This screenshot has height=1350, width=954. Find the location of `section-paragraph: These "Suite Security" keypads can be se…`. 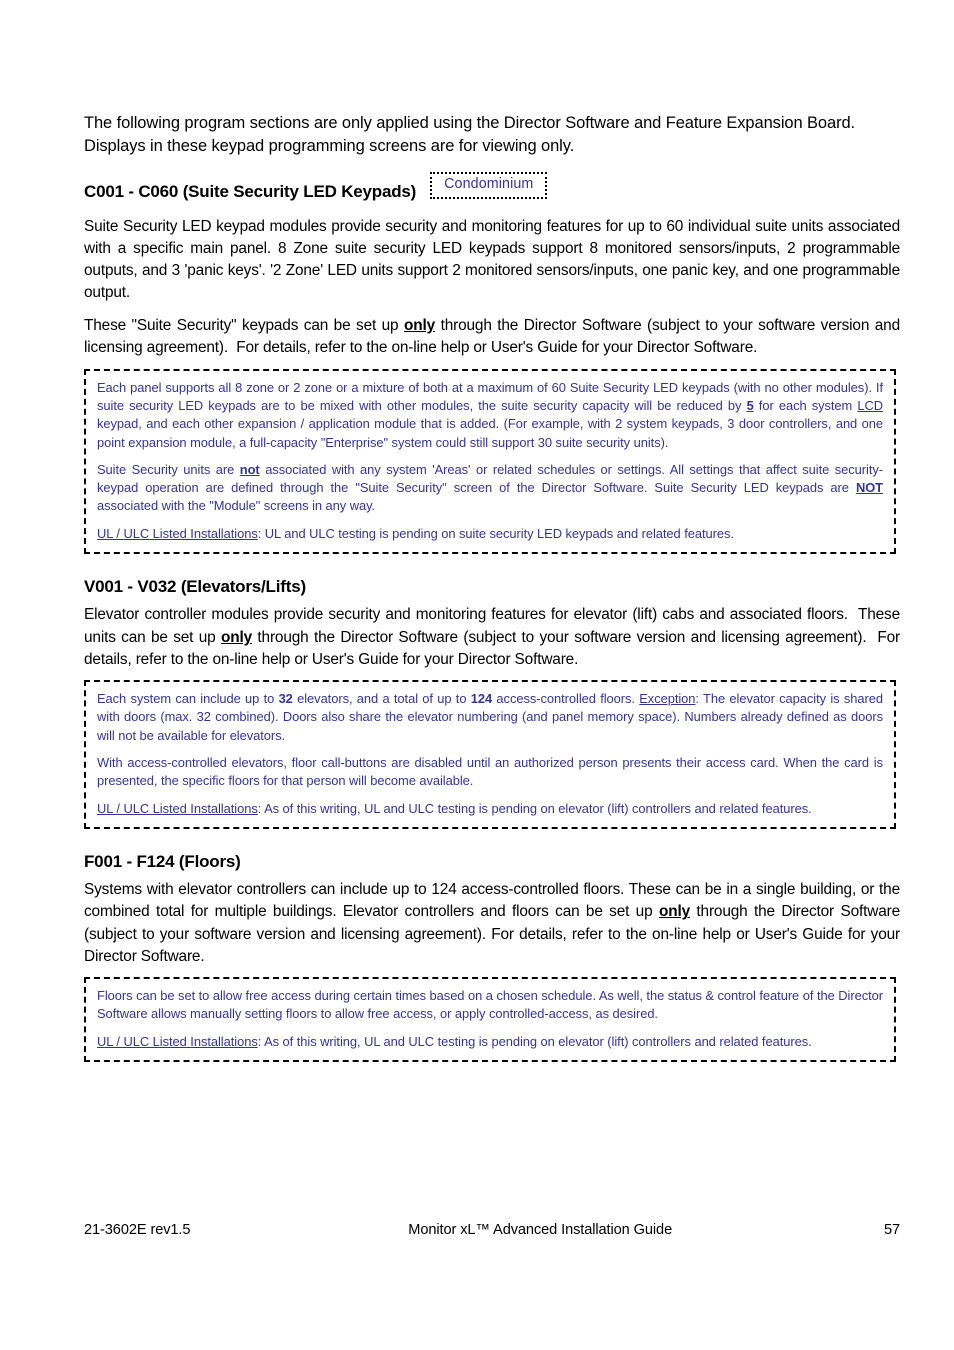

section-paragraph: These "Suite Security" keypads can be se… is located at coordinates (492, 337).